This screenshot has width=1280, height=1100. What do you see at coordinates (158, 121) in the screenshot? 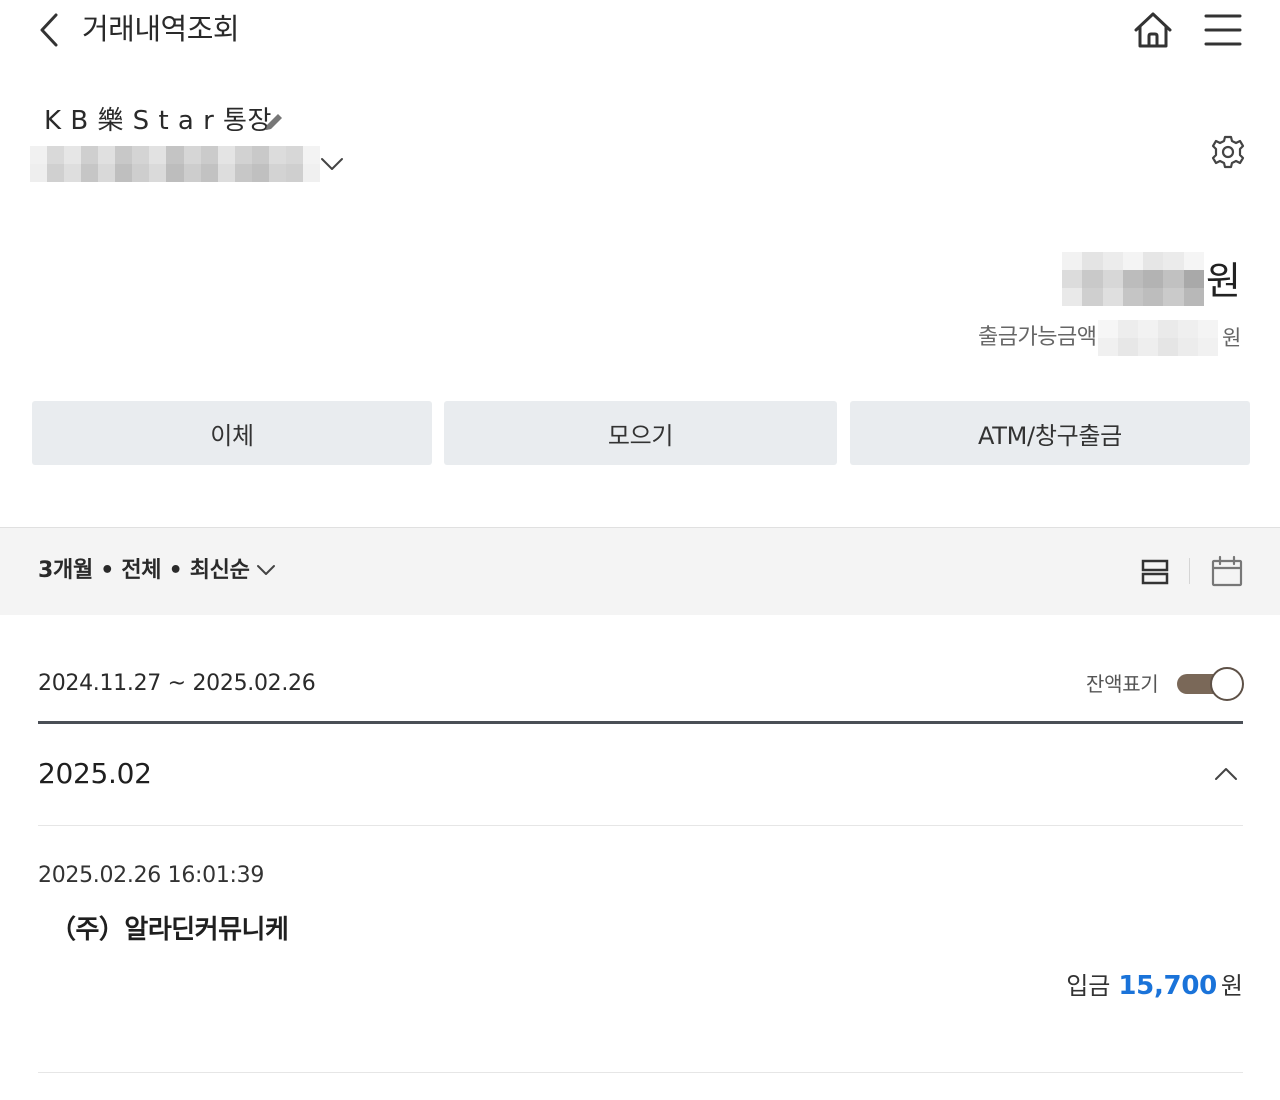
I see `account-name: K B 樂 S t a r 통장` at bounding box center [158, 121].